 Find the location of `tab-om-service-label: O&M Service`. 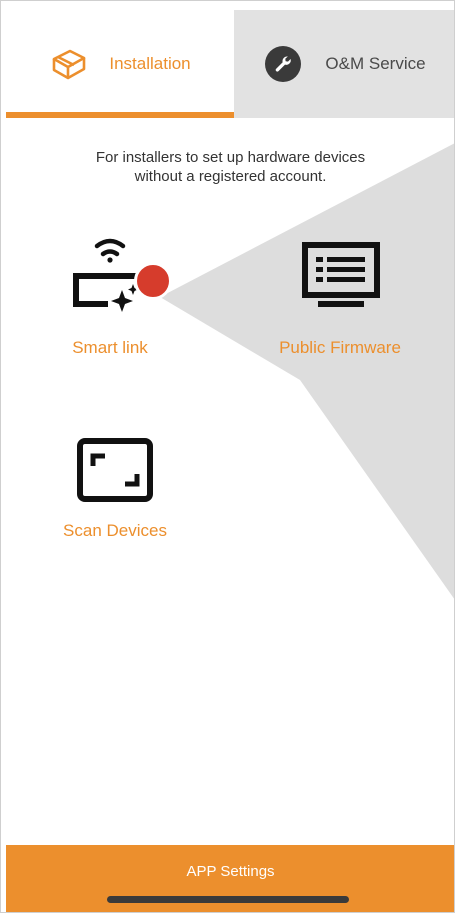

tab-om-service-label: O&M Service is located at coordinates (375, 63).